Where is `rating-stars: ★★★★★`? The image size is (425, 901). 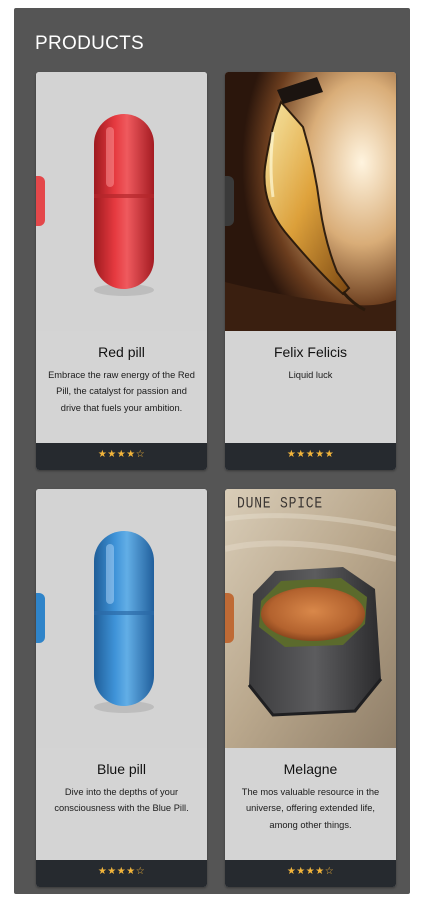 rating-stars: ★★★★★ is located at coordinates (310, 454).